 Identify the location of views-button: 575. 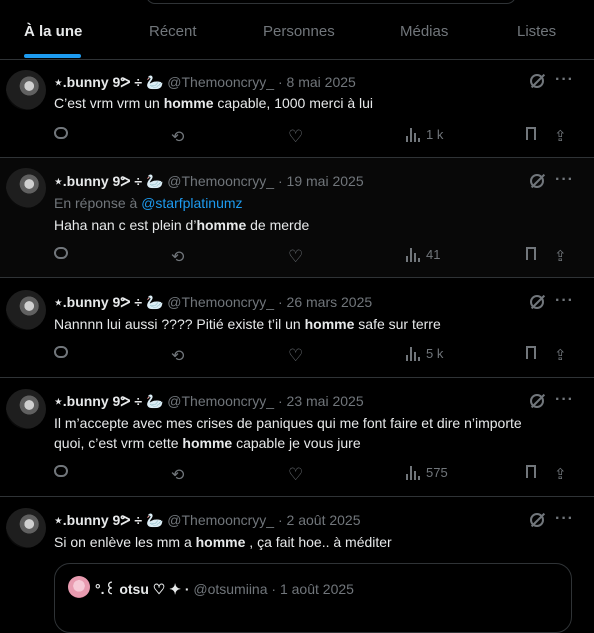
(427, 472).